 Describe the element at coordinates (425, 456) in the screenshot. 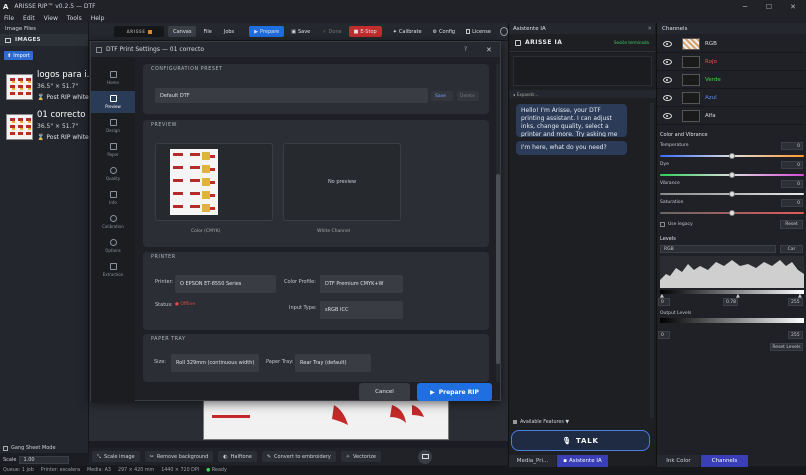

I see `printer-fab-button` at that location.